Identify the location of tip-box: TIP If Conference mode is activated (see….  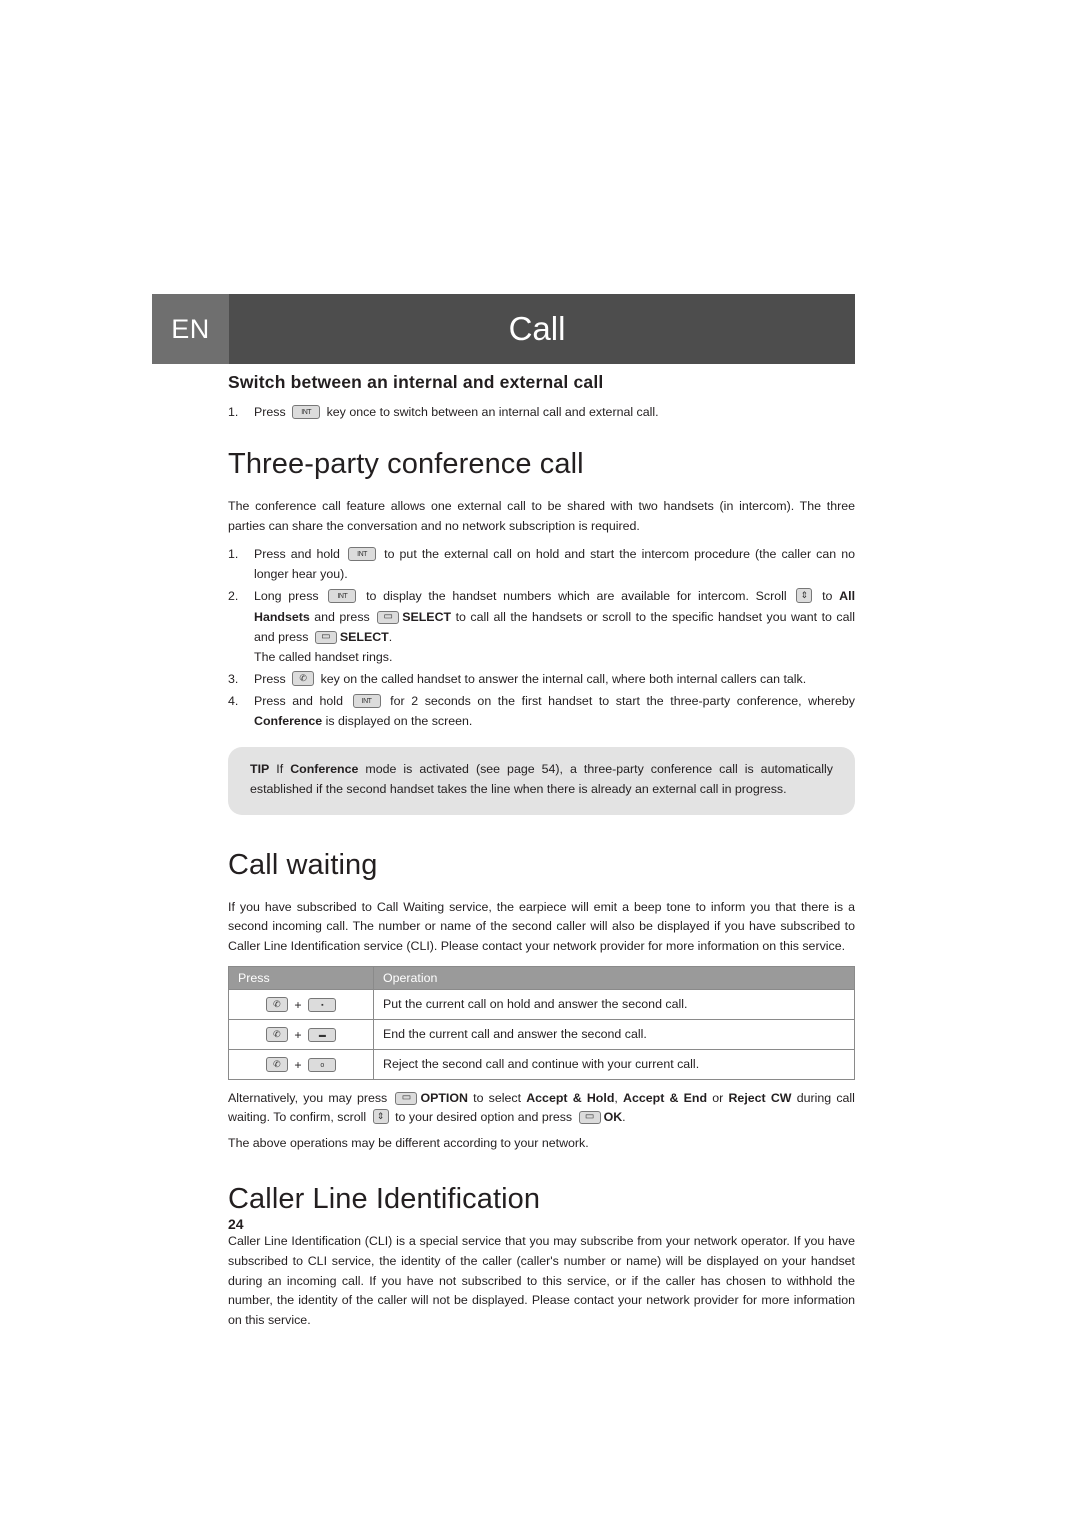
(541, 781).